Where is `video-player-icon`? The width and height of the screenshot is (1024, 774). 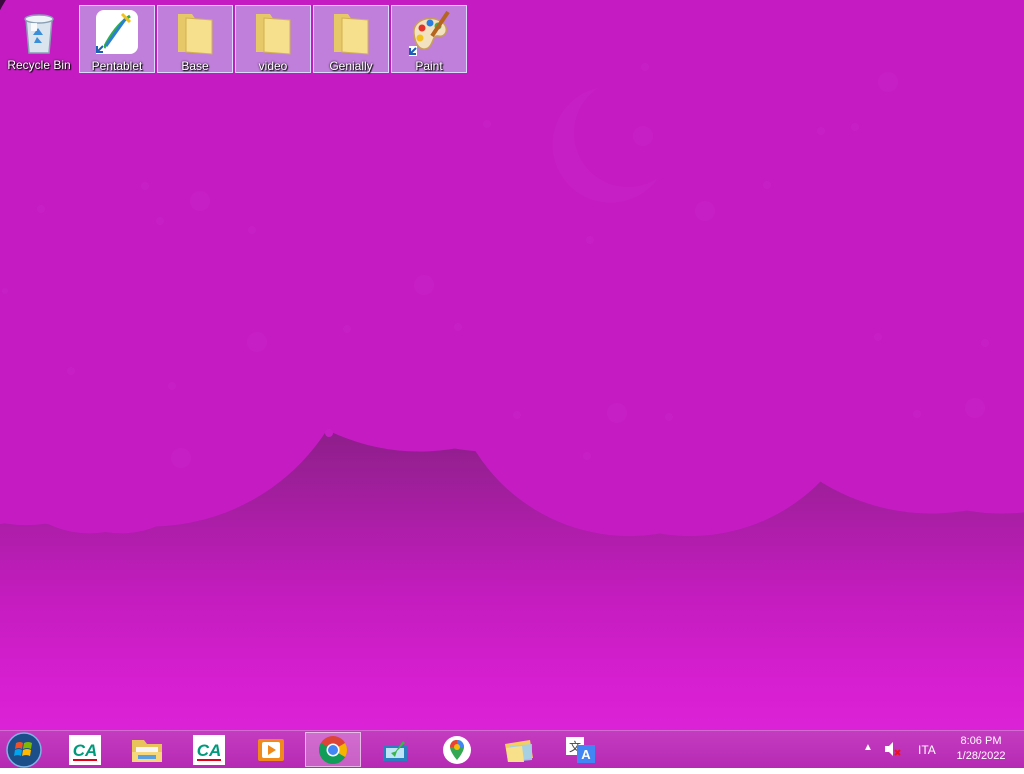
video-player-icon is located at coordinates (271, 749).